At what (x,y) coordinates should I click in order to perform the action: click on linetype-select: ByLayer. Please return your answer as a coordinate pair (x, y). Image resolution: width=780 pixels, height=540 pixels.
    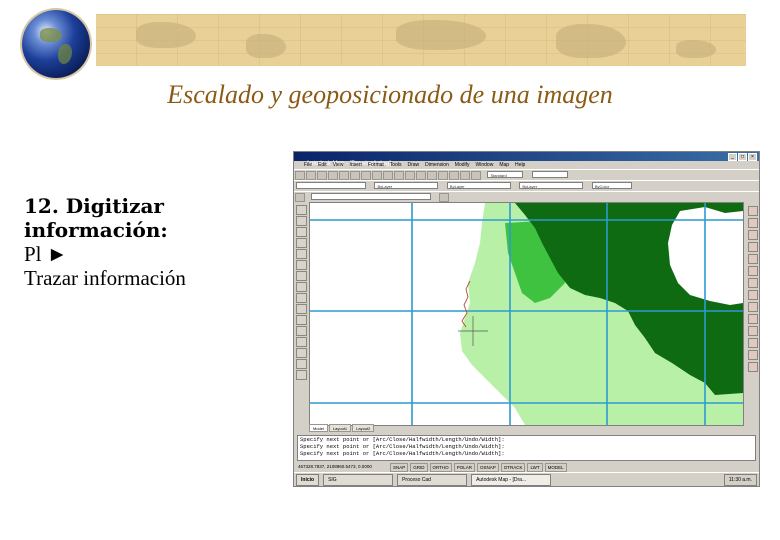
    Looking at the image, I should click on (478, 185).